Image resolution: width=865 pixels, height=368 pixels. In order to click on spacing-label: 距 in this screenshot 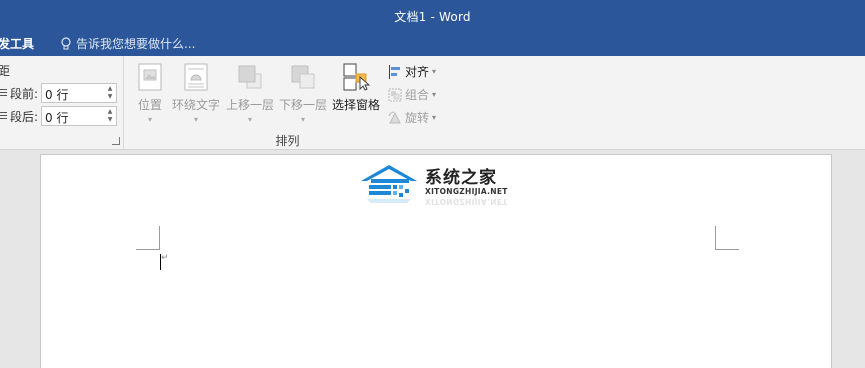, I will do `click(5, 71)`.